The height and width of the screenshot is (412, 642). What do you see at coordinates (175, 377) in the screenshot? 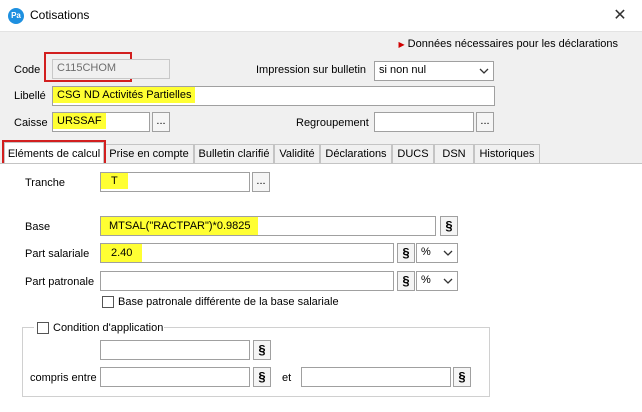
I see `compris-entre-min-field` at bounding box center [175, 377].